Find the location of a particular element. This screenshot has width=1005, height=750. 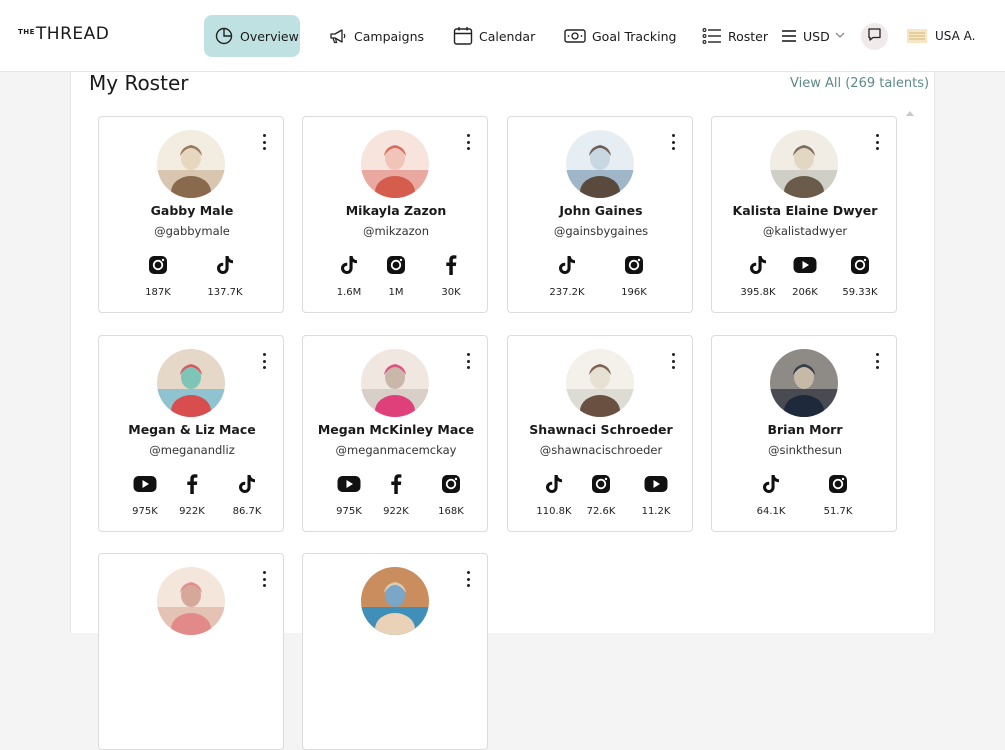

brand-logo: THE THREAD is located at coordinates (63, 36).